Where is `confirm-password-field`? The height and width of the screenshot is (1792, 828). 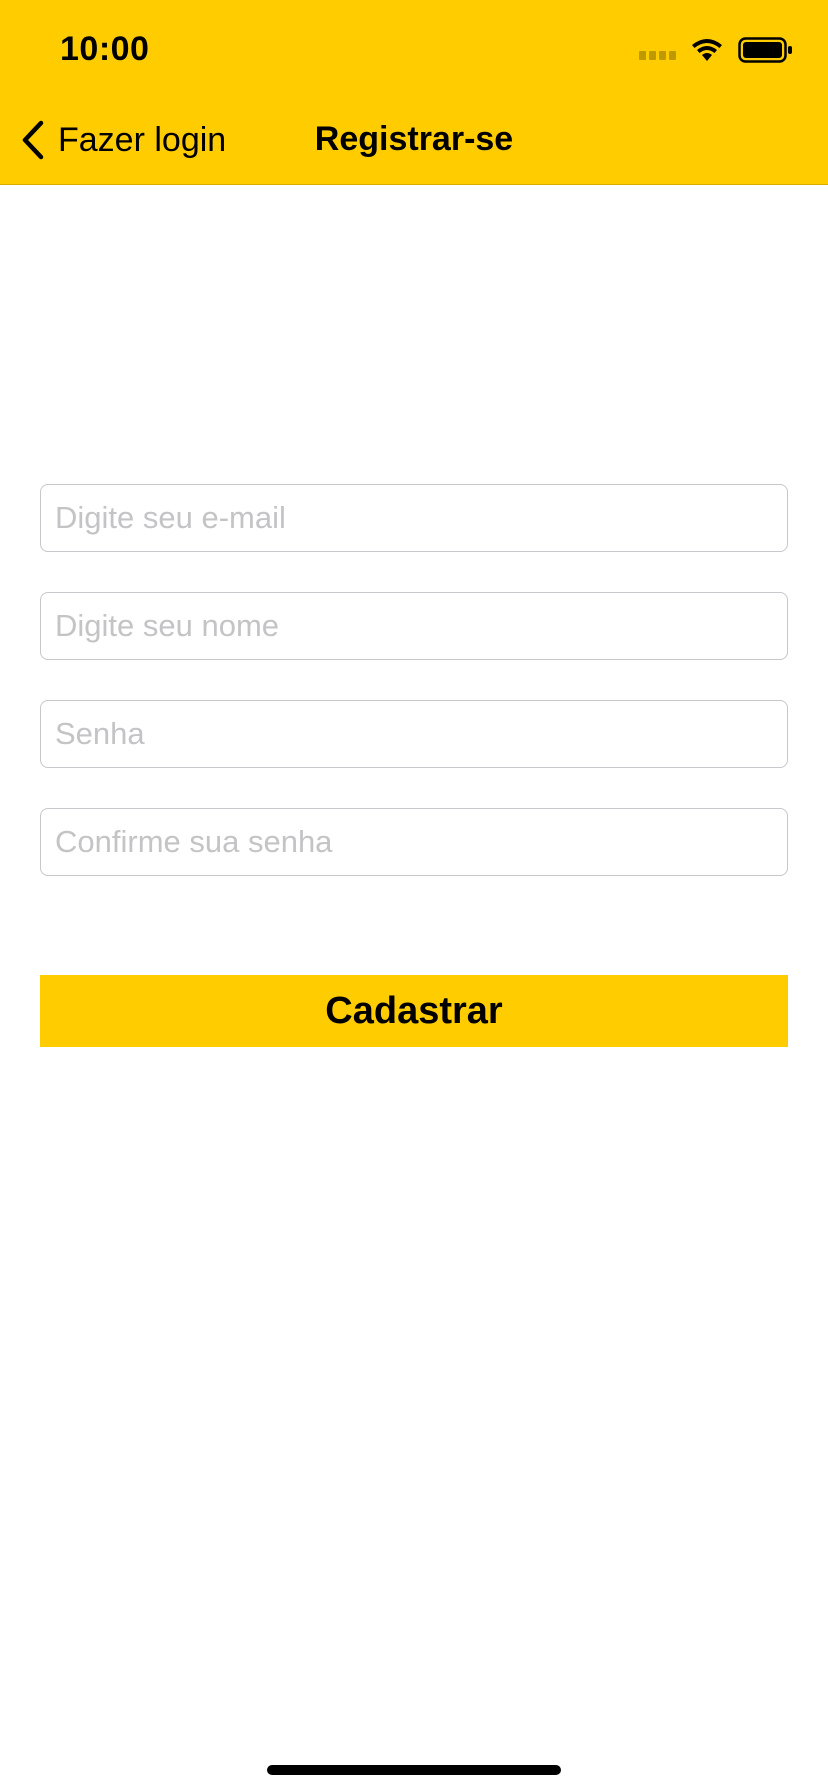 confirm-password-field is located at coordinates (414, 842).